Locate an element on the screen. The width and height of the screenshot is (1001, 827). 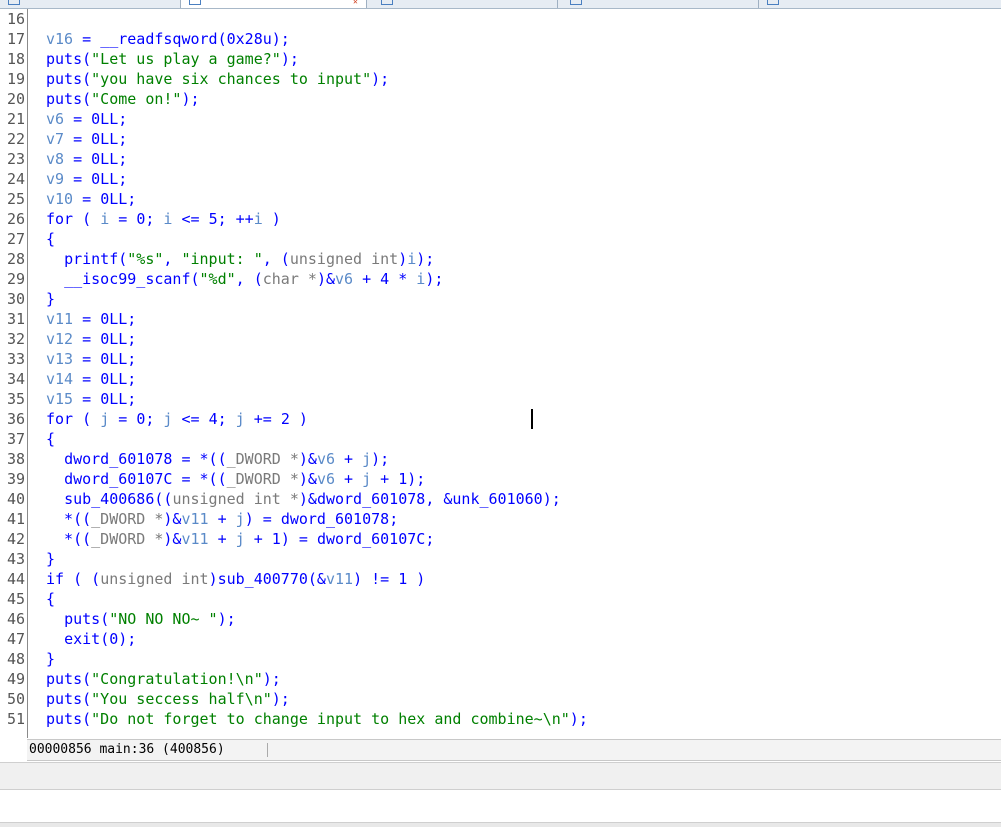
line-number: 40 is located at coordinates (15, 499).